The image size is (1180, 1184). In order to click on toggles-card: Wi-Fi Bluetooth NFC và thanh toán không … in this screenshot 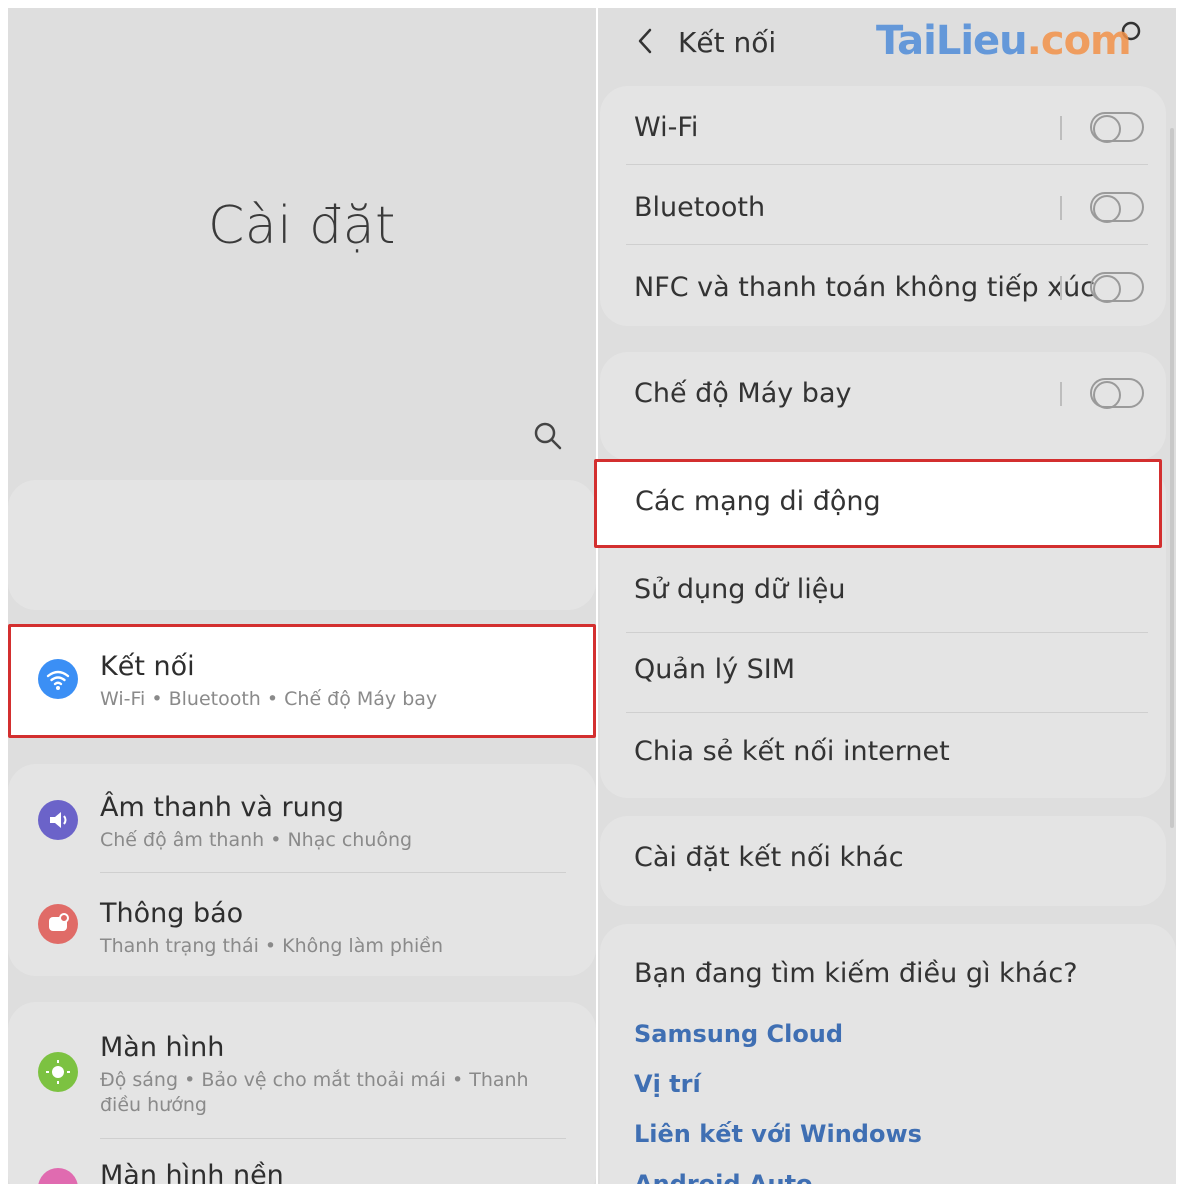, I will do `click(883, 206)`.